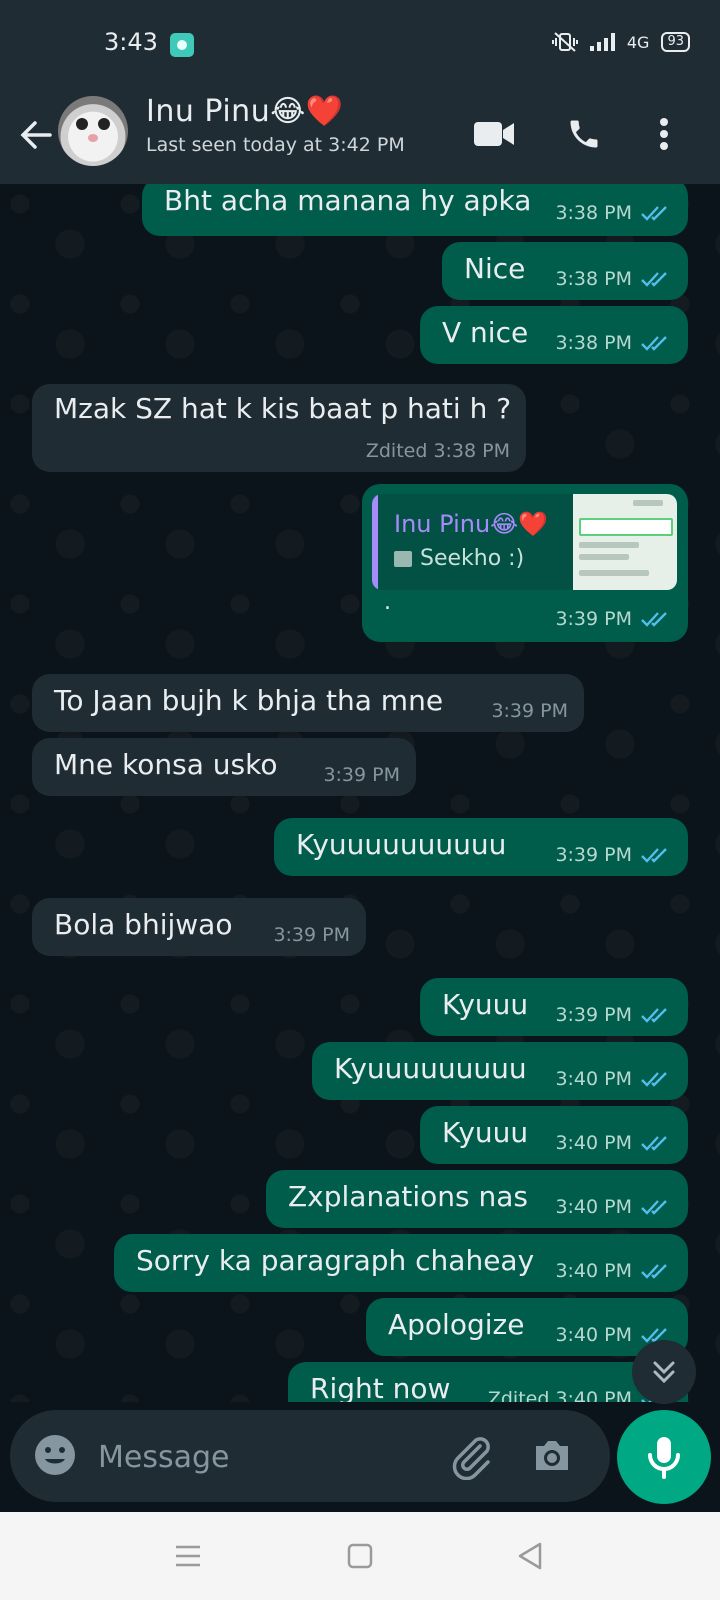  Describe the element at coordinates (527, 1327) in the screenshot. I see `message-out: Apologize 3:40 PM` at that location.